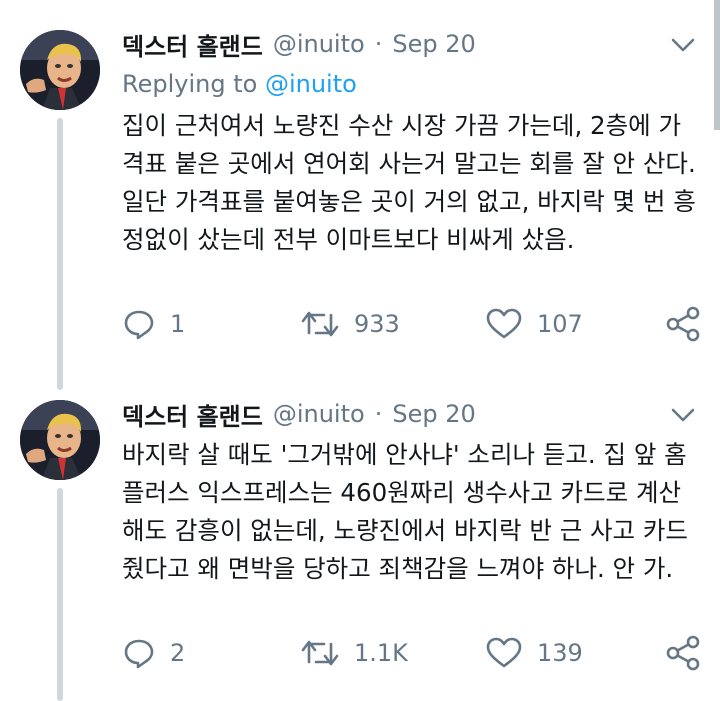  I want to click on action-bar: 1 933 107, so click(412, 324).